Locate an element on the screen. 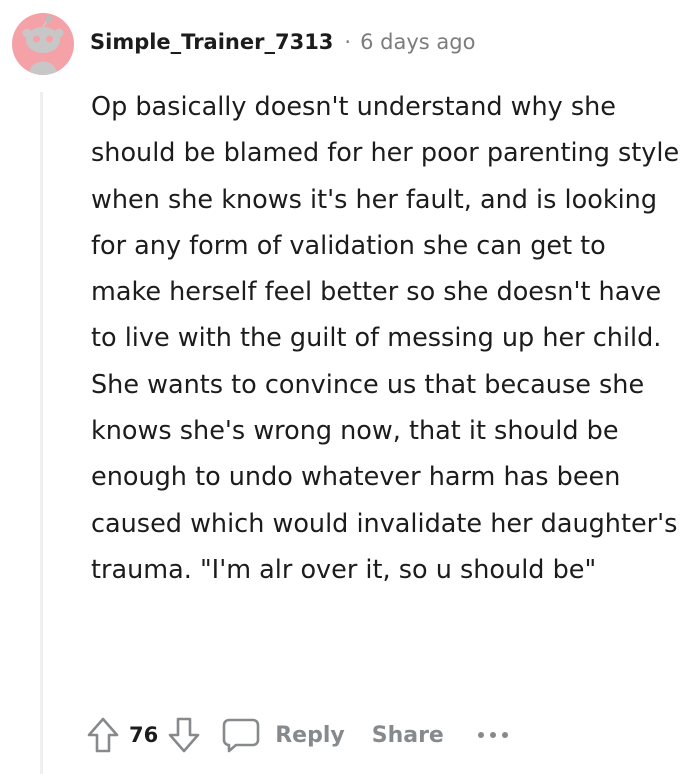 Image resolution: width=700 pixels, height=774 pixels. comment-timestamp: 6 days ago is located at coordinates (417, 42).